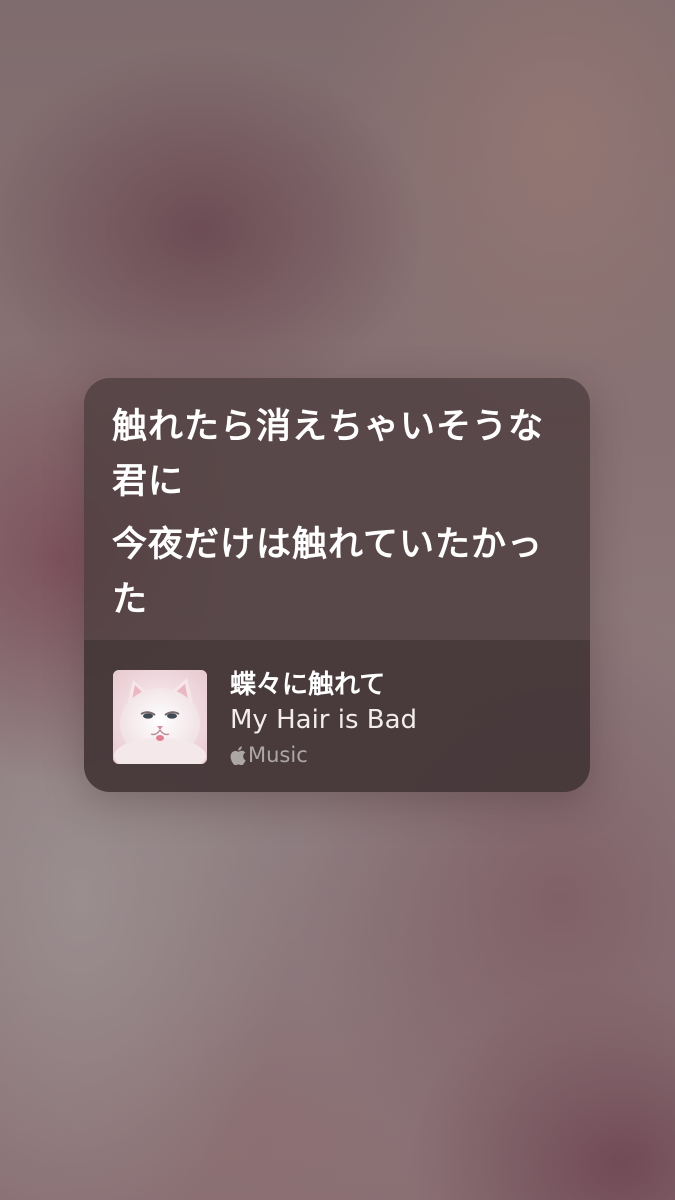 This screenshot has height=1200, width=675. I want to click on apple-music-badge: Music, so click(323, 755).